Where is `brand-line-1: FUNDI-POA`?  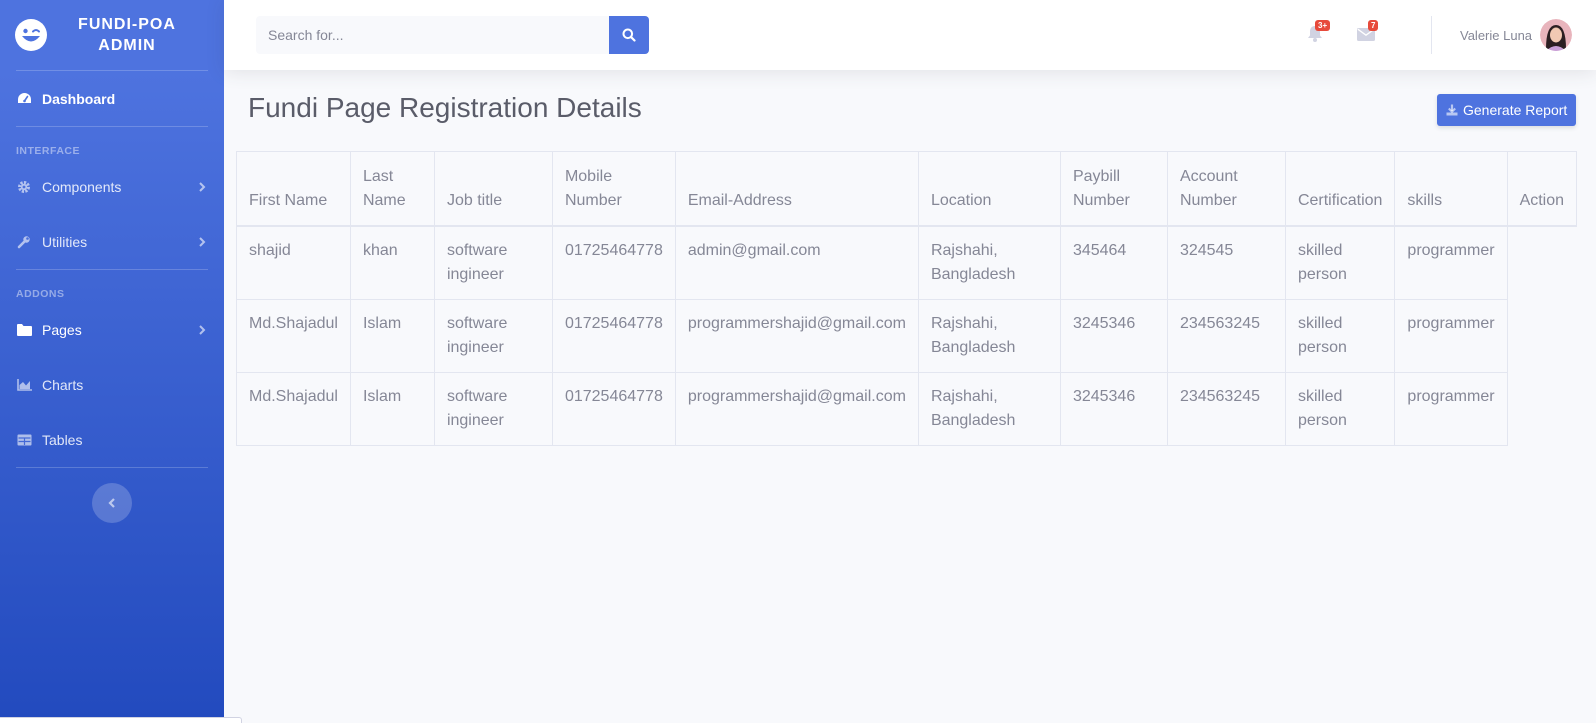 brand-line-1: FUNDI-POA is located at coordinates (127, 24).